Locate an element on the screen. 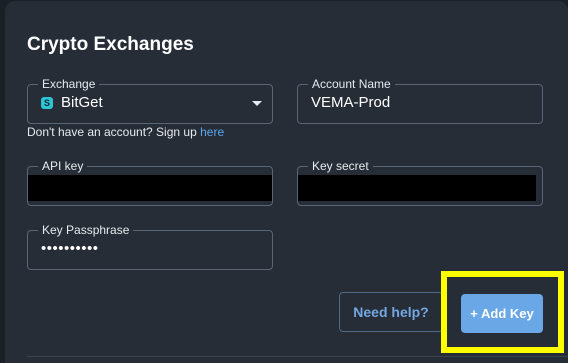  key-passphrase-field: Key Passphrase •••••••••• is located at coordinates (150, 246).